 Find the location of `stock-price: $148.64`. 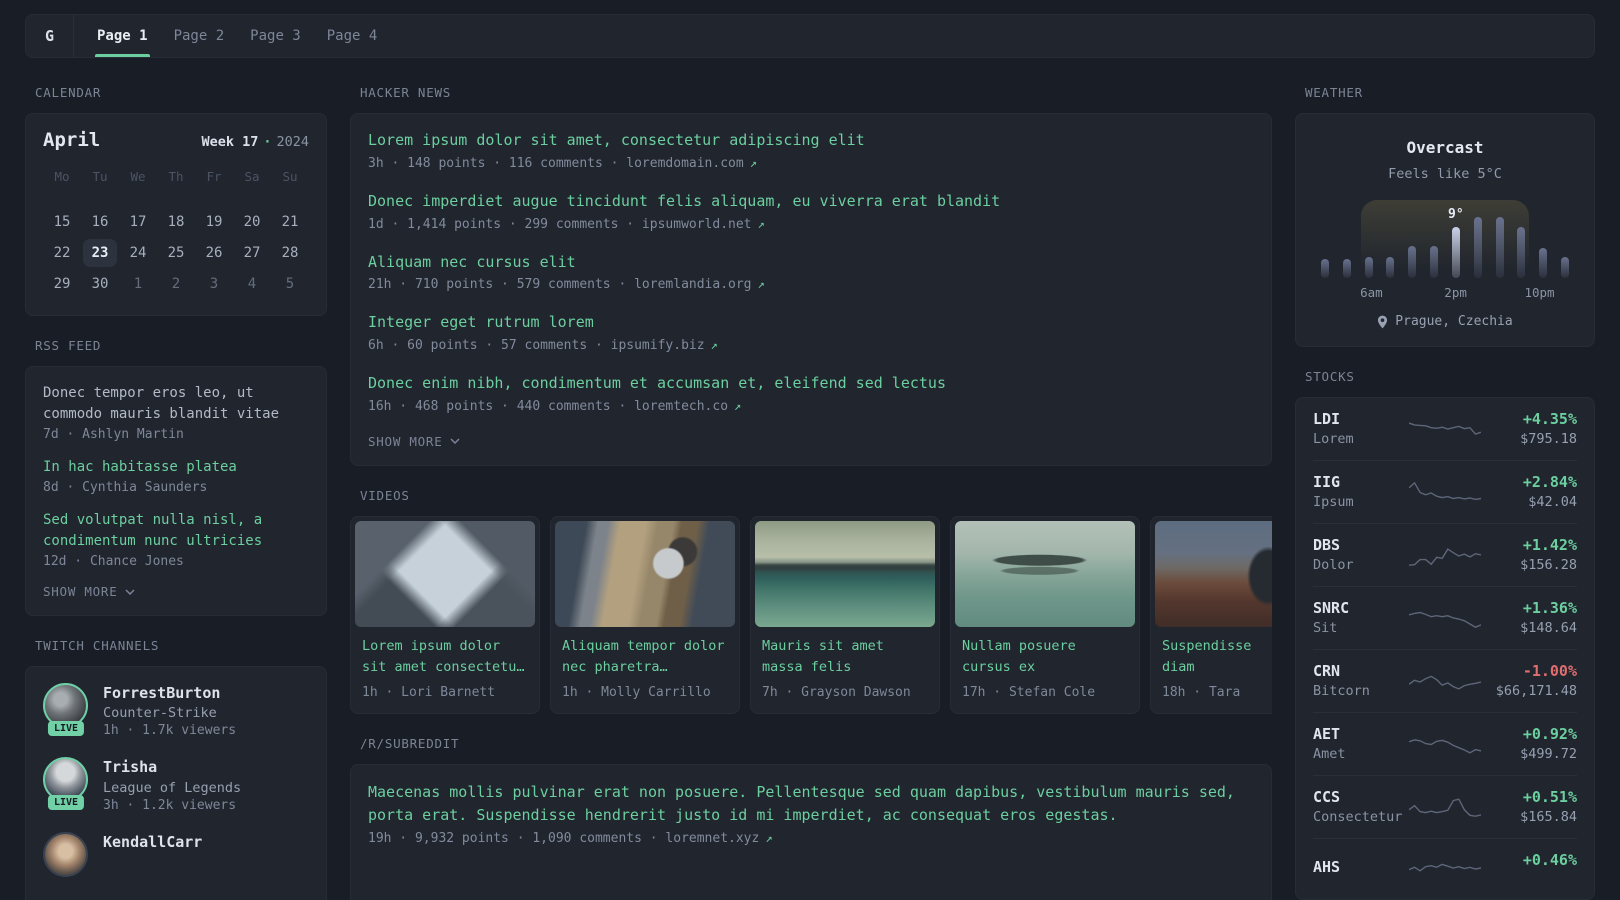

stock-price: $148.64 is located at coordinates (1548, 628).